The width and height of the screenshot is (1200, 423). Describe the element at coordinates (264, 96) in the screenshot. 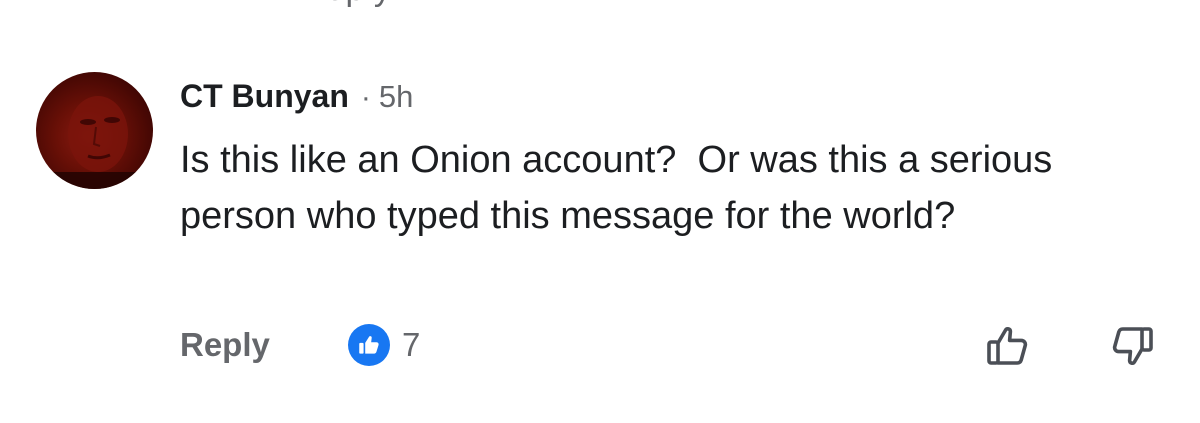

I see `author-name: CT Bunyan` at that location.